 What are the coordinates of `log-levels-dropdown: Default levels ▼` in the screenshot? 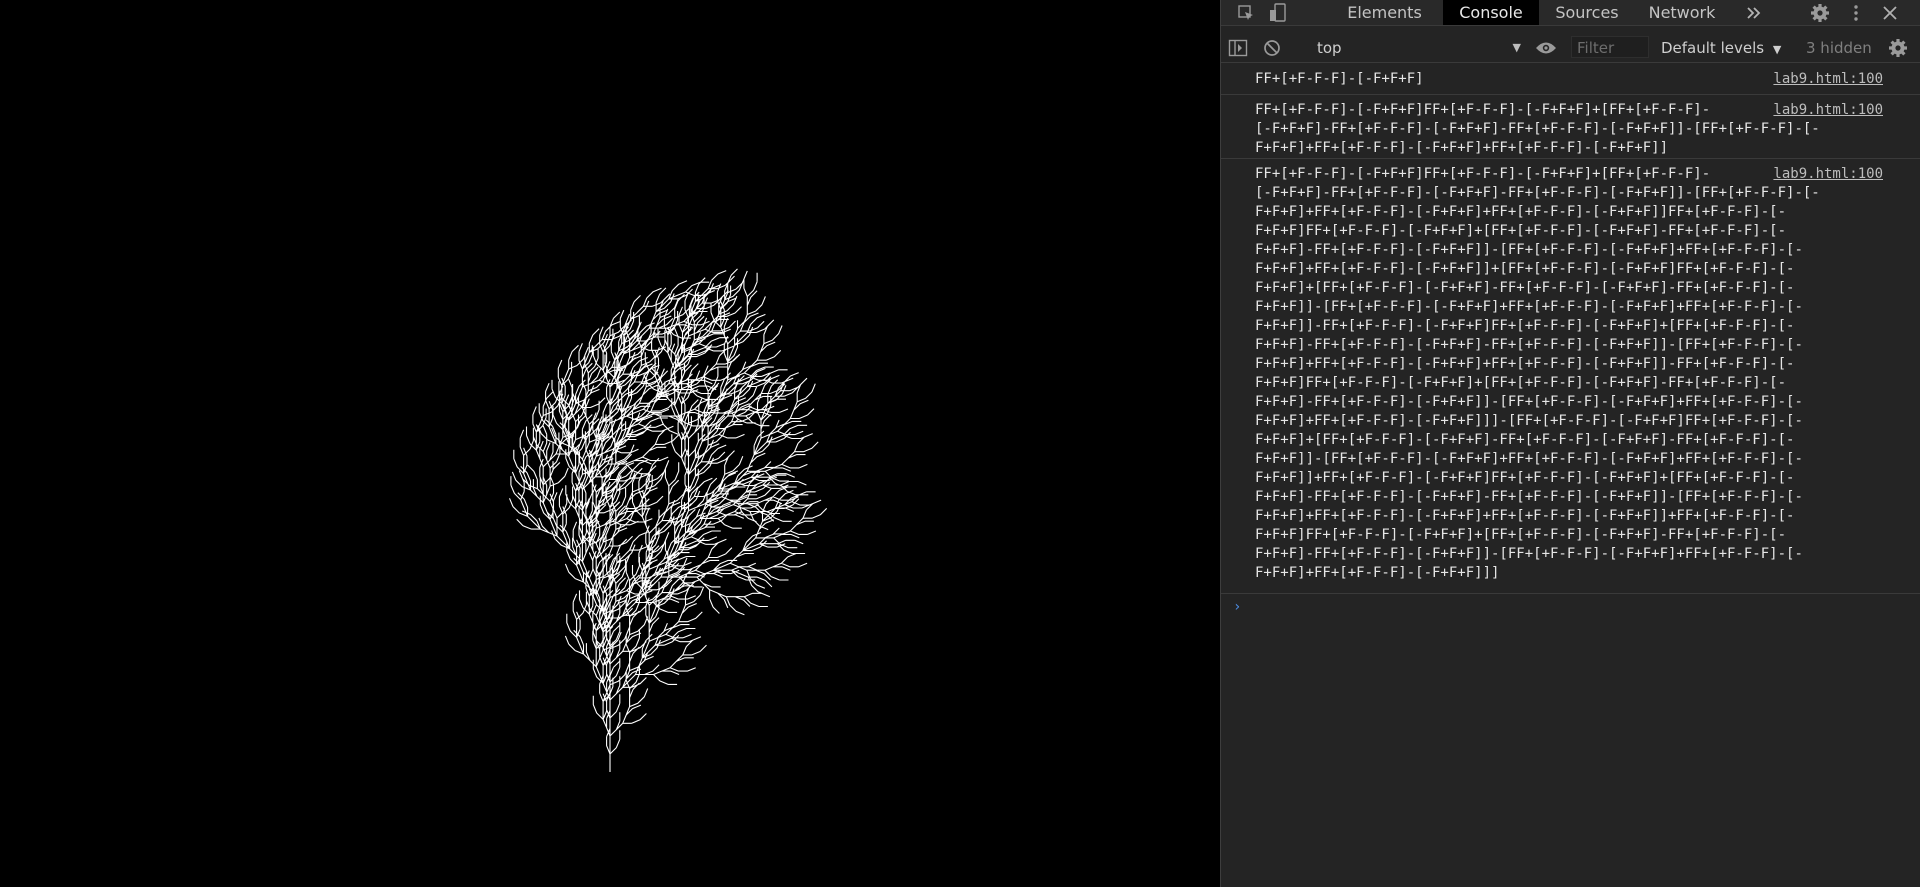 It's located at (1721, 49).